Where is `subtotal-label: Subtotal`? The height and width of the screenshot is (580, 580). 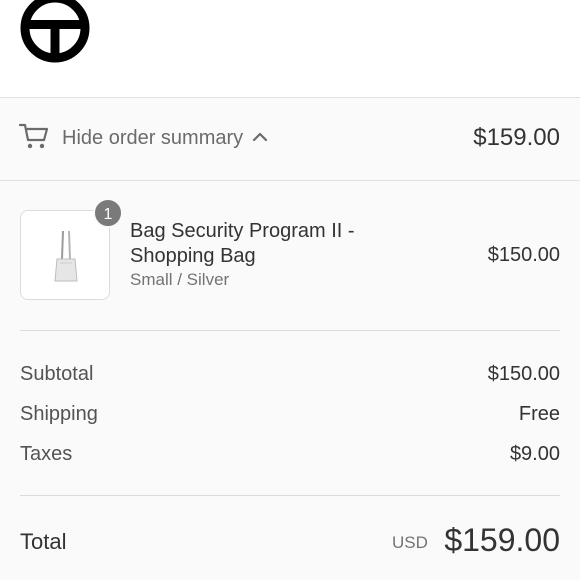
subtotal-label: Subtotal is located at coordinates (57, 374).